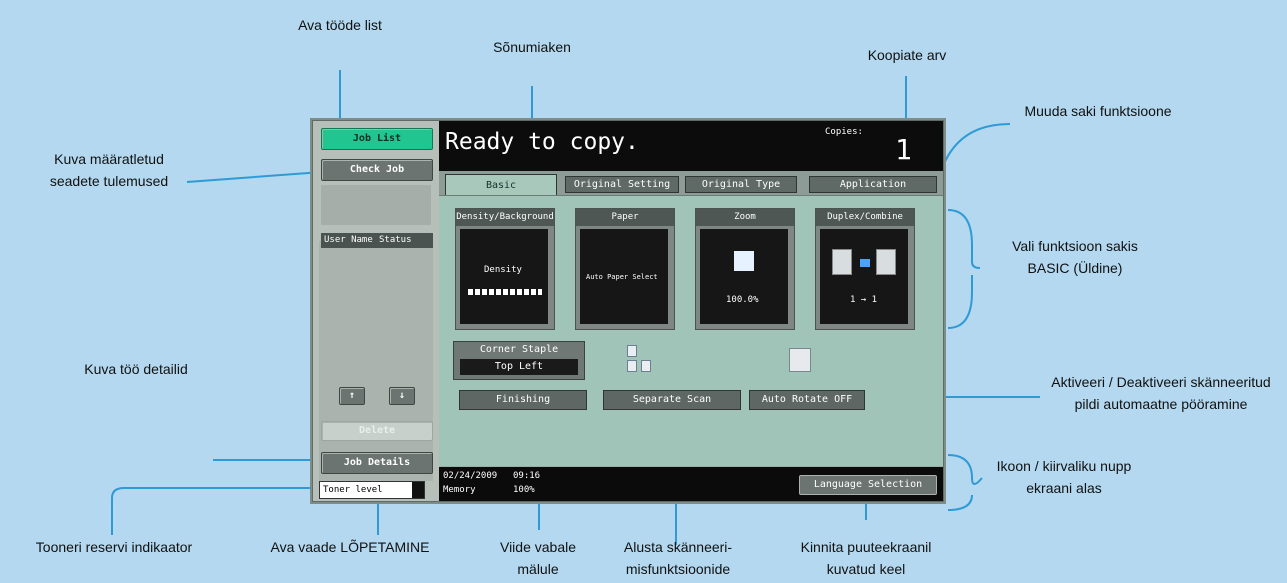 The height and width of the screenshot is (583, 1287). I want to click on finishing-setting-title: Corner Staple, so click(519, 349).